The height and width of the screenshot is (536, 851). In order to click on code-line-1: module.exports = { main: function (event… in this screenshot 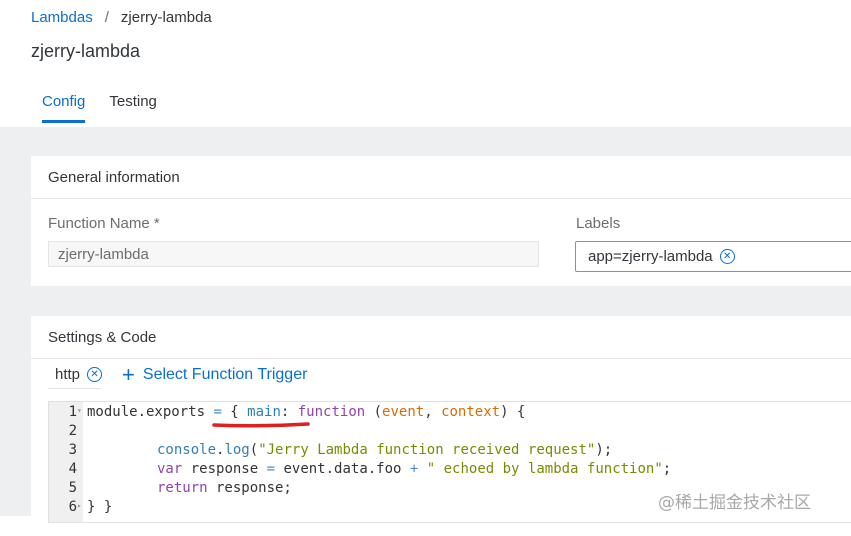, I will do `click(306, 412)`.